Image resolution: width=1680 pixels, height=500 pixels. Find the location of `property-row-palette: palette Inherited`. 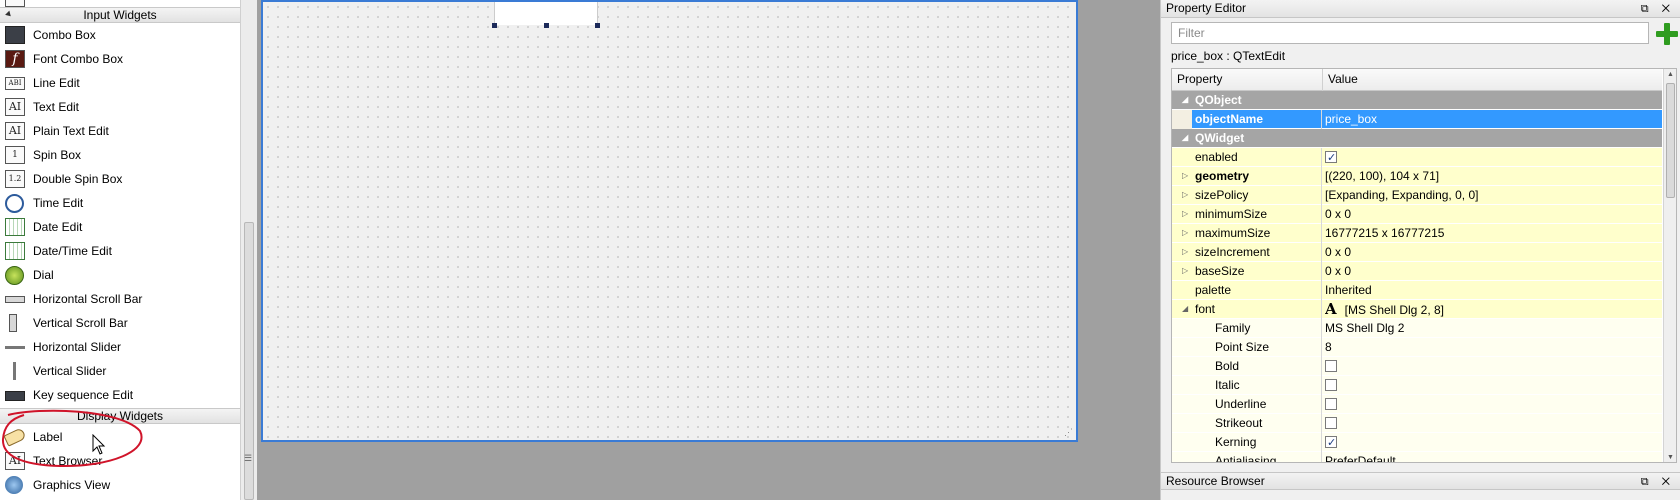

property-row-palette: palette Inherited is located at coordinates (1417, 290).